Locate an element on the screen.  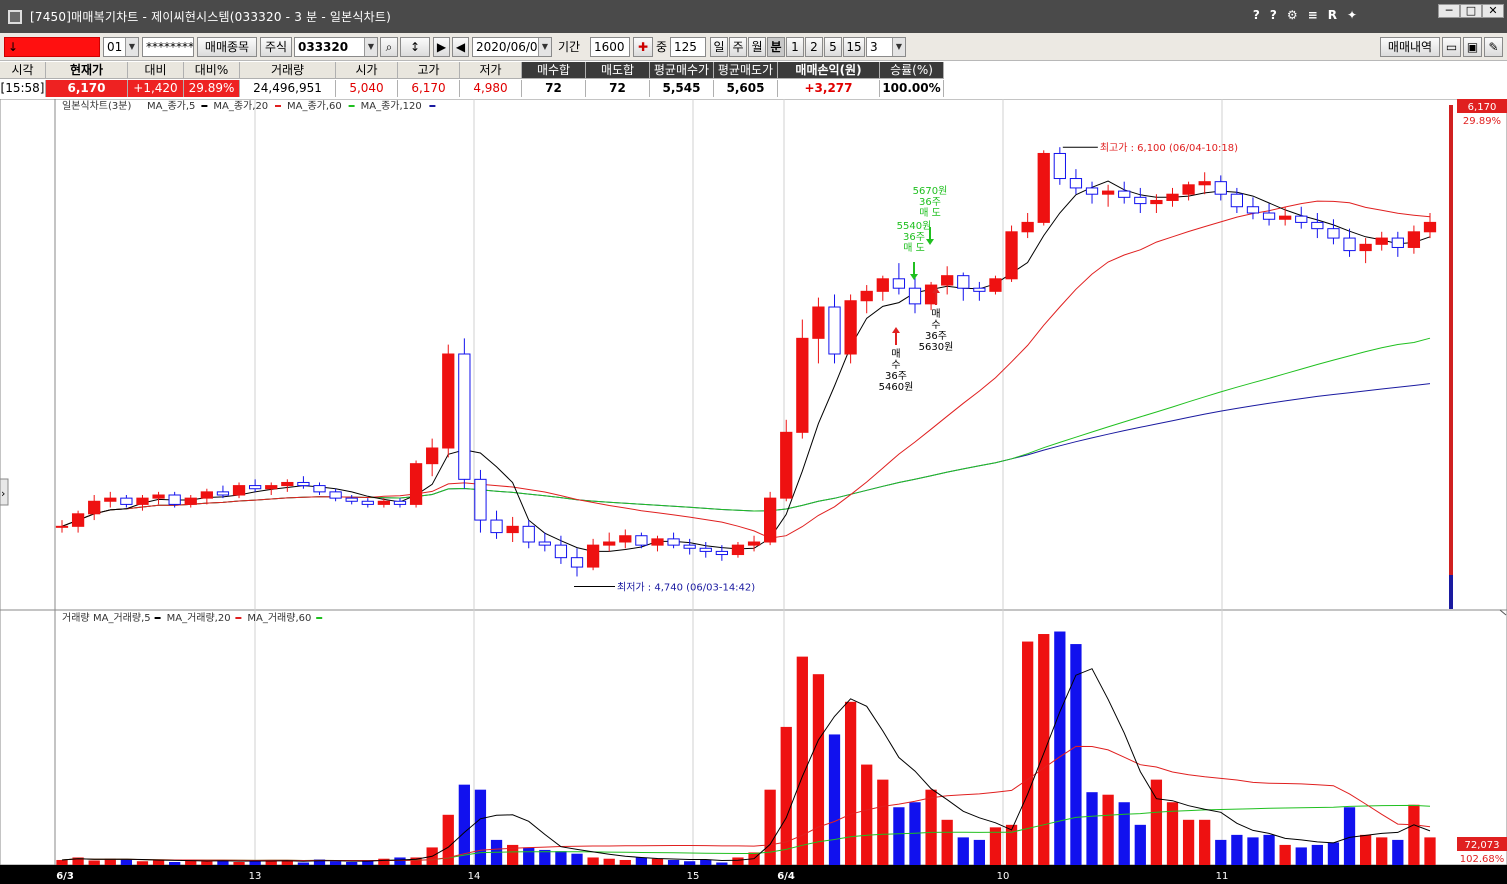
link-icon: ≡ is located at coordinates (1313, 15).